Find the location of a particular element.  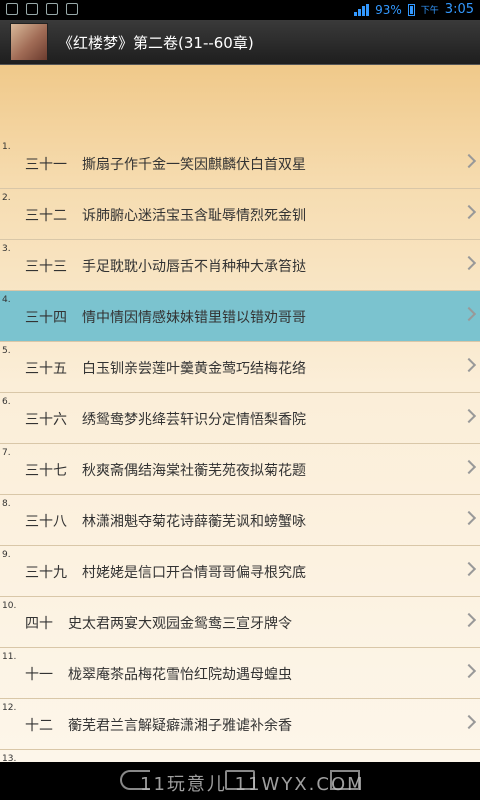

chapter-list-item: 2. 三十二 诉肺腑心迷活宝玉含耻辱情烈死金钏 is located at coordinates (240, 214).